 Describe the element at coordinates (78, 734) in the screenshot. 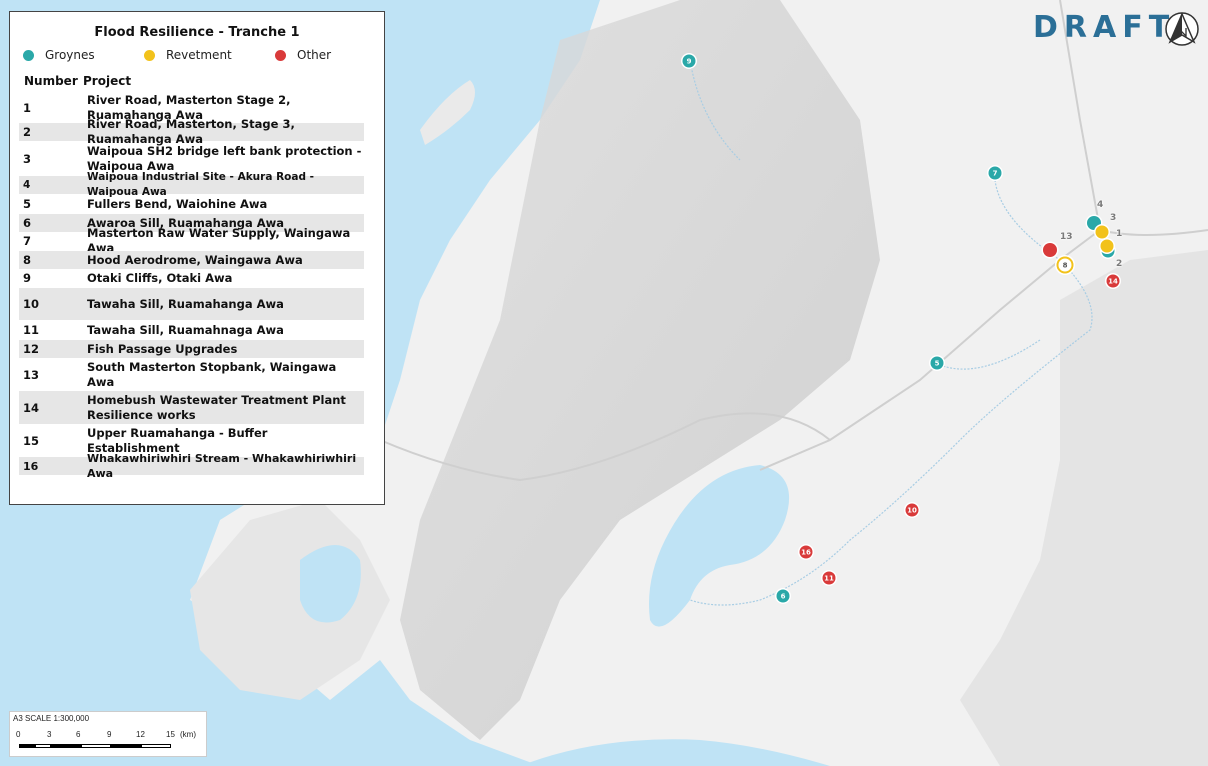

I see `scale-tick: 6` at that location.